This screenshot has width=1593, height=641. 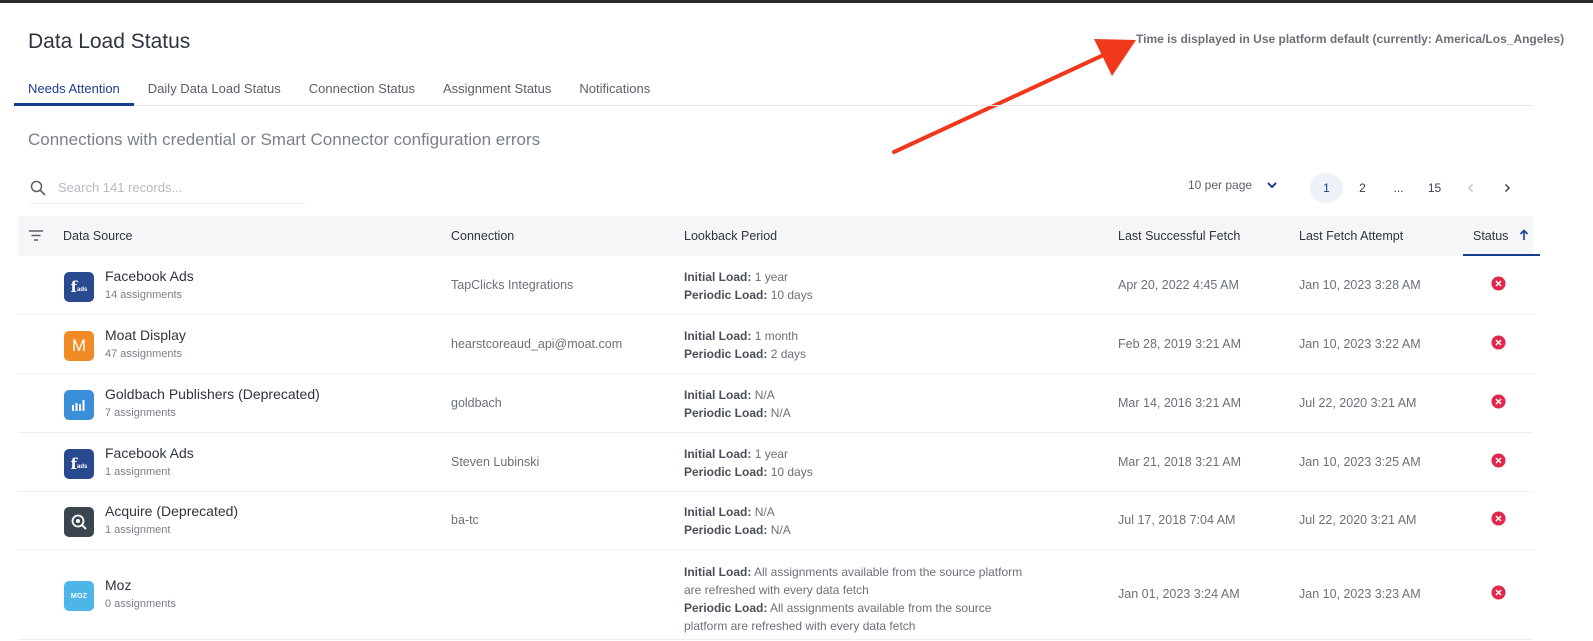 I want to click on data-source-name: Goldbach Publishers (Deprecated), so click(x=212, y=394).